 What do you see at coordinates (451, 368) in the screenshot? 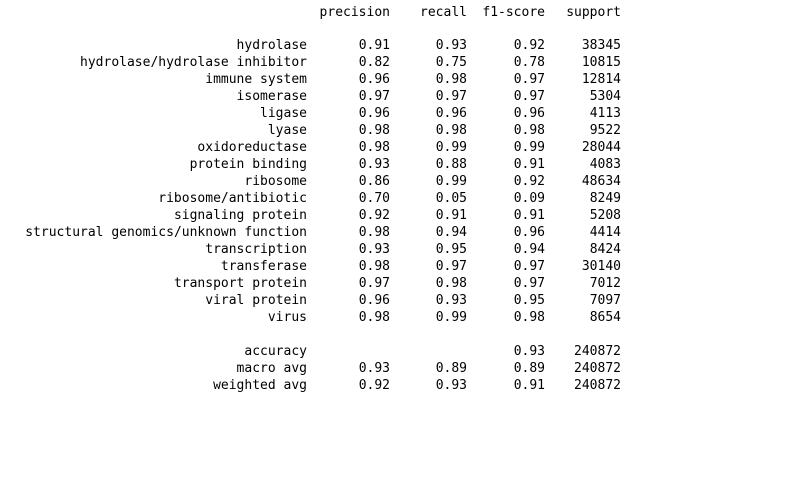
I see `recall-value: 0.89` at bounding box center [451, 368].